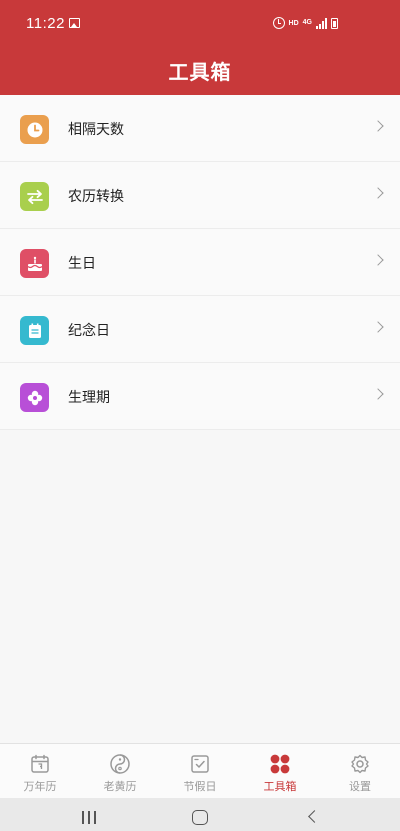  Describe the element at coordinates (314, 816) in the screenshot. I see `back-icon` at that location.